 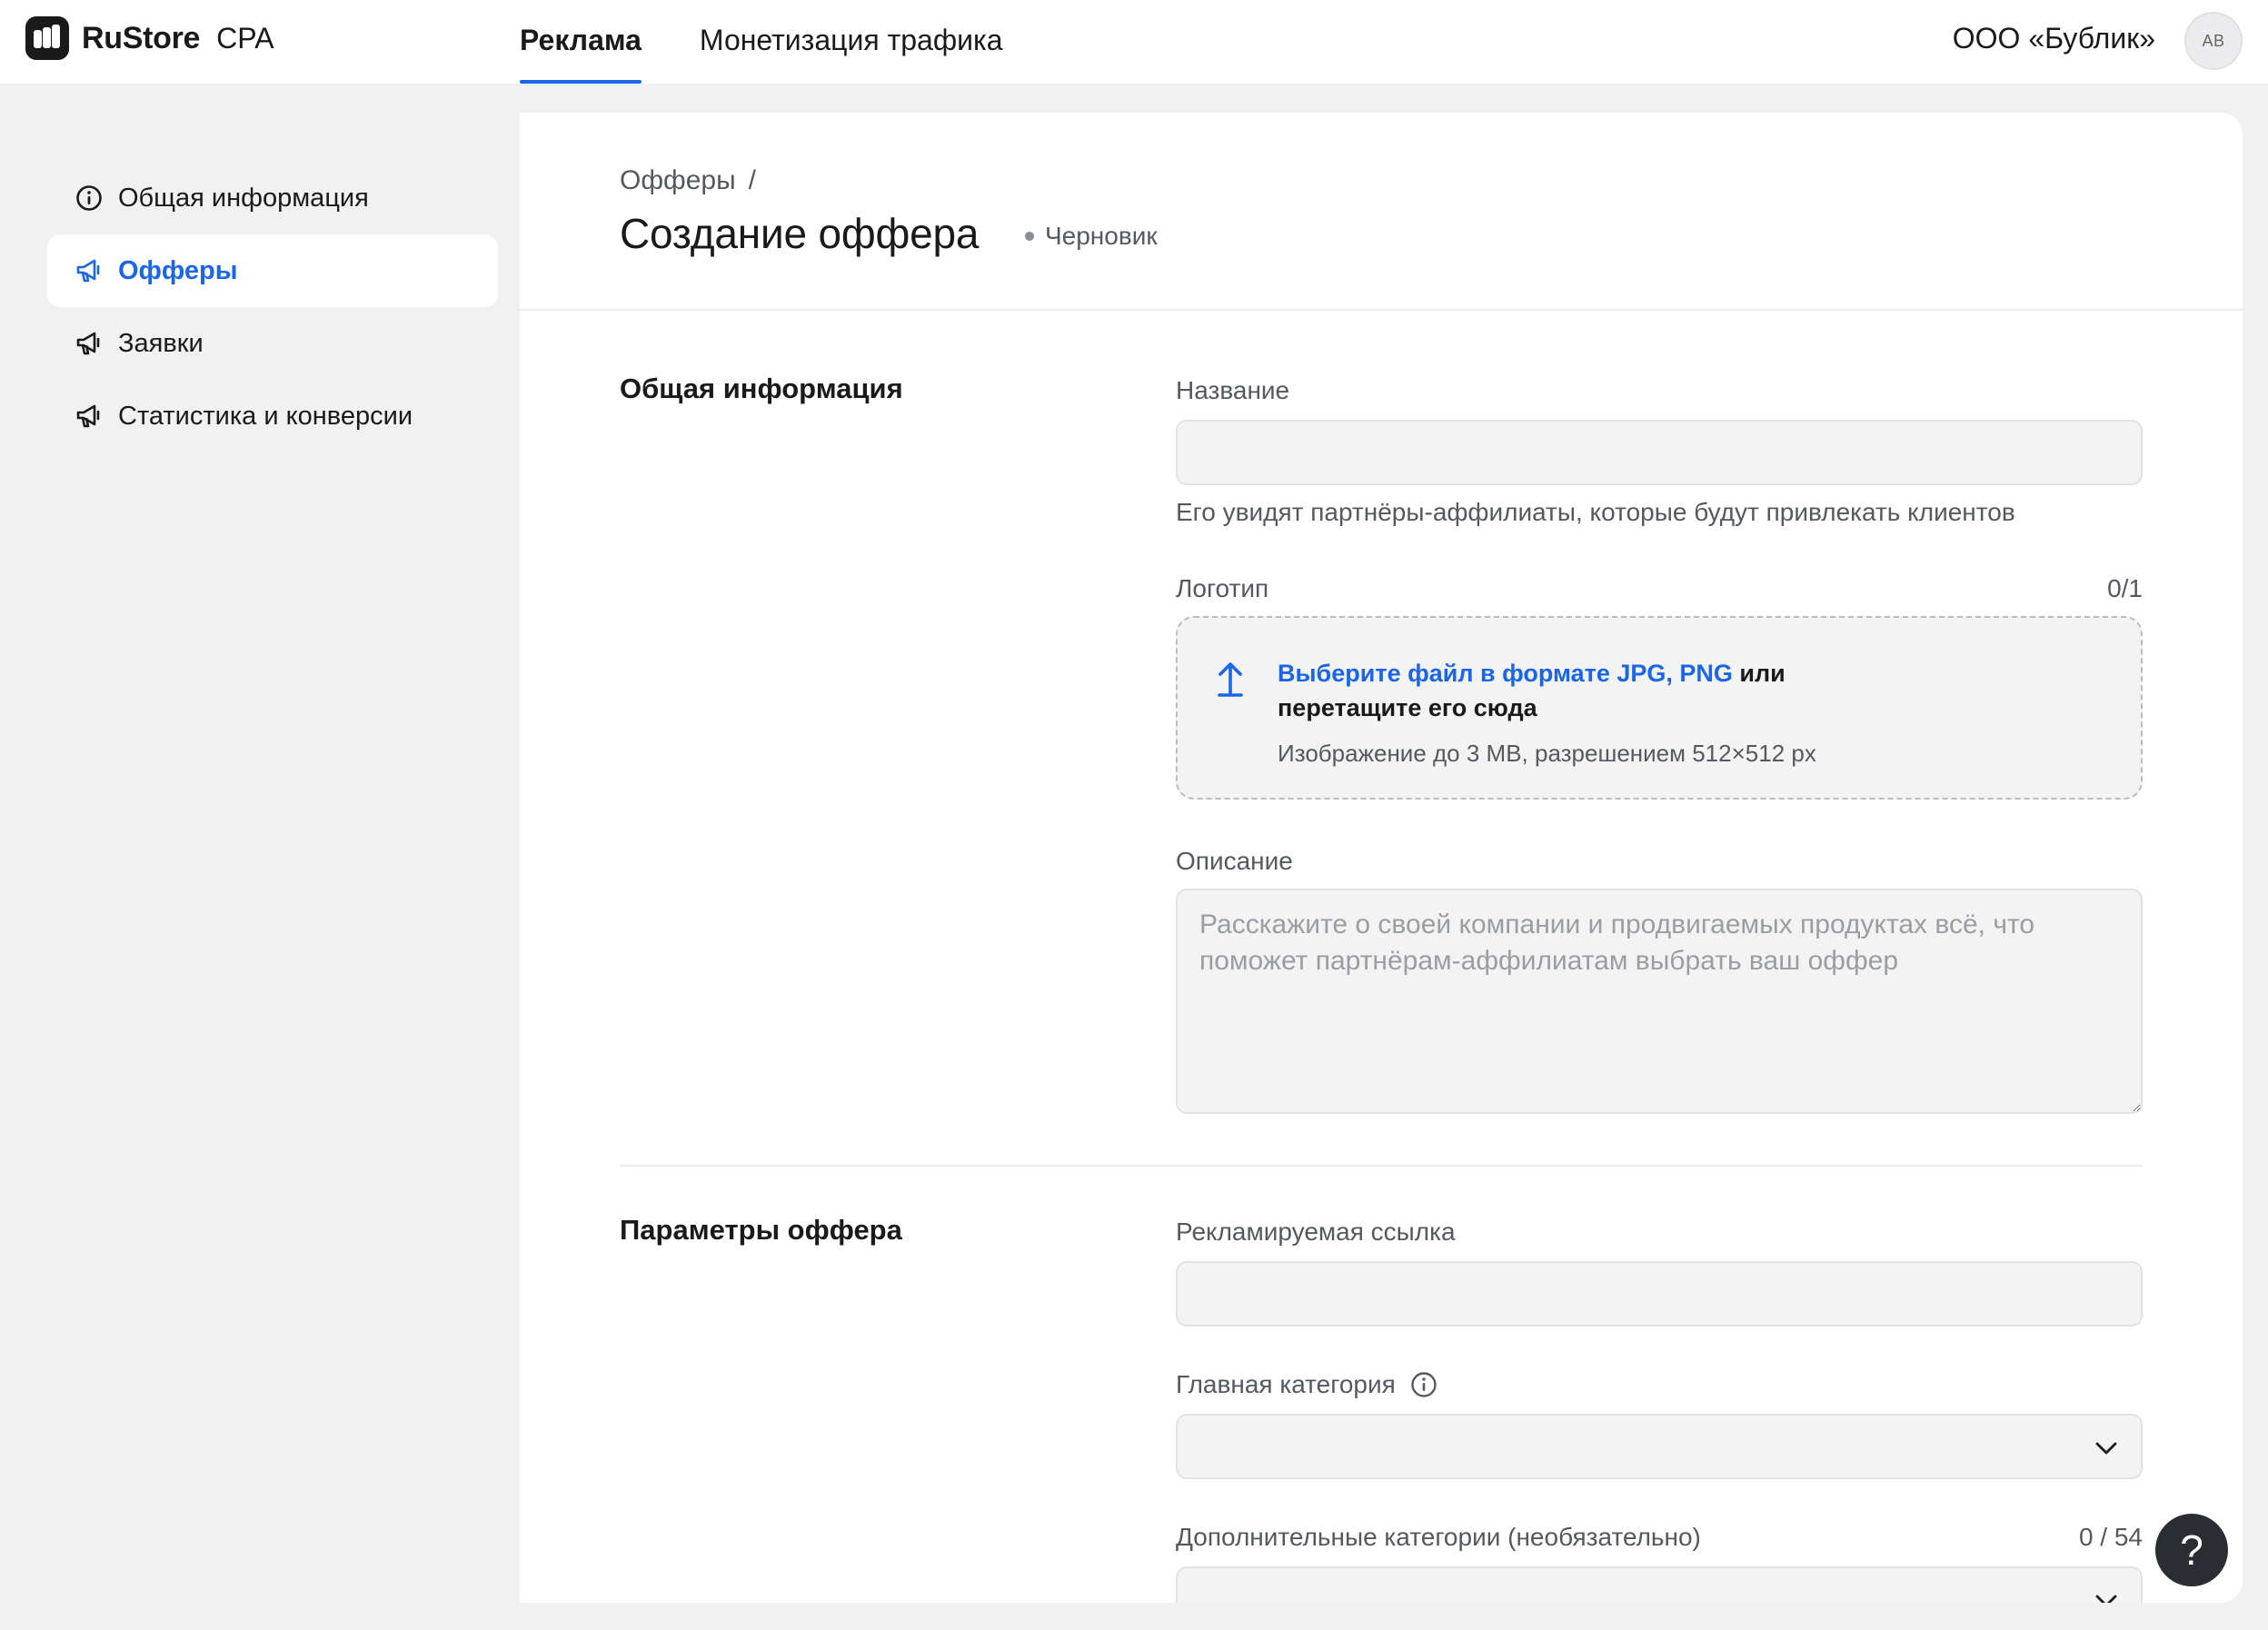 What do you see at coordinates (851, 42) in the screenshot?
I see `nav-tab-monetization: Монетизация трафика` at bounding box center [851, 42].